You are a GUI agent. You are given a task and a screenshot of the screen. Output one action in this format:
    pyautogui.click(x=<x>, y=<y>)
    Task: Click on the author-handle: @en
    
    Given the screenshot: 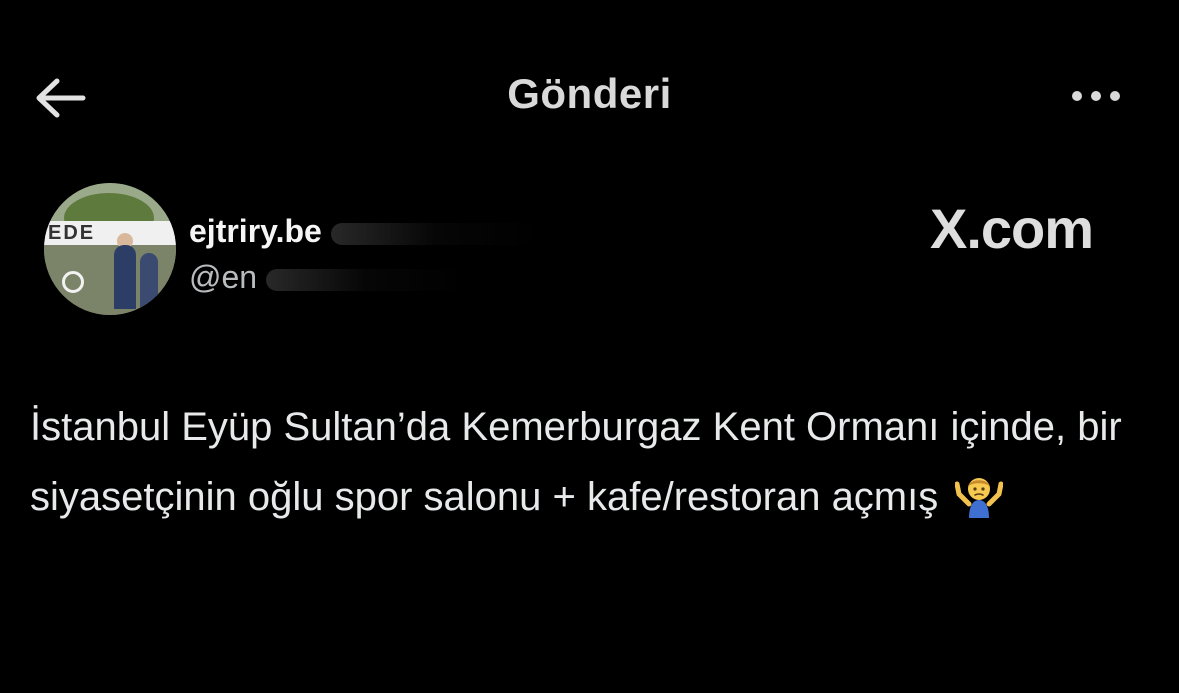 What is the action you would take?
    pyautogui.click(x=365, y=277)
    